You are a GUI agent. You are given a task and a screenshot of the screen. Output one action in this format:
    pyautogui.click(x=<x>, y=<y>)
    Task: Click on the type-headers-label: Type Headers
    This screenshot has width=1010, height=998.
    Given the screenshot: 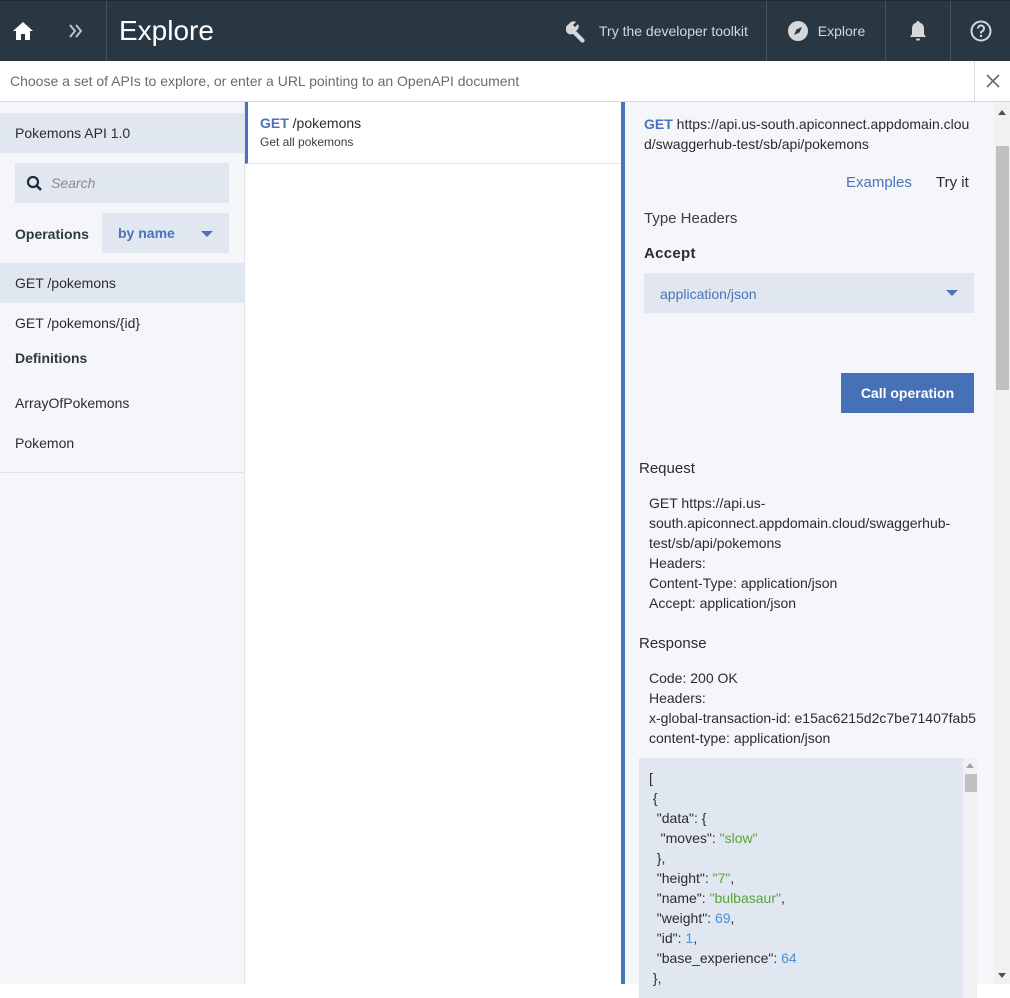 What is the action you would take?
    pyautogui.click(x=691, y=218)
    